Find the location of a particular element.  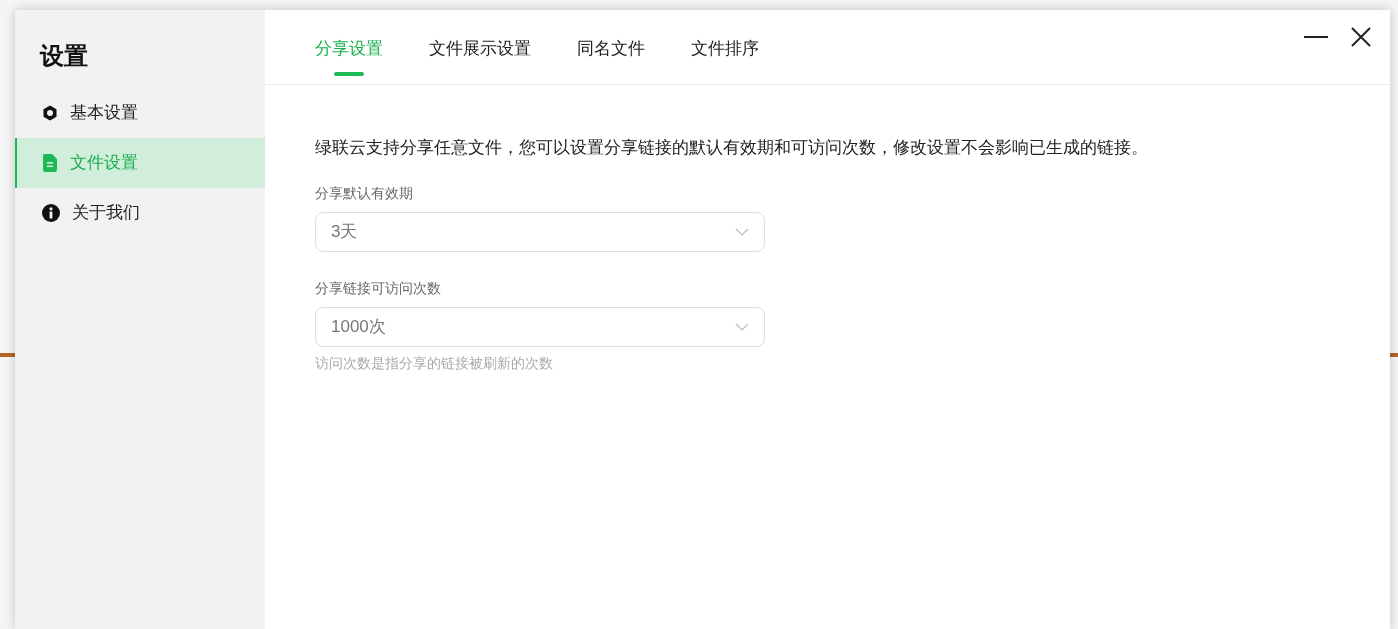

hint-text: 访问次数是指分享的链接被刷新的次数 is located at coordinates (434, 363).